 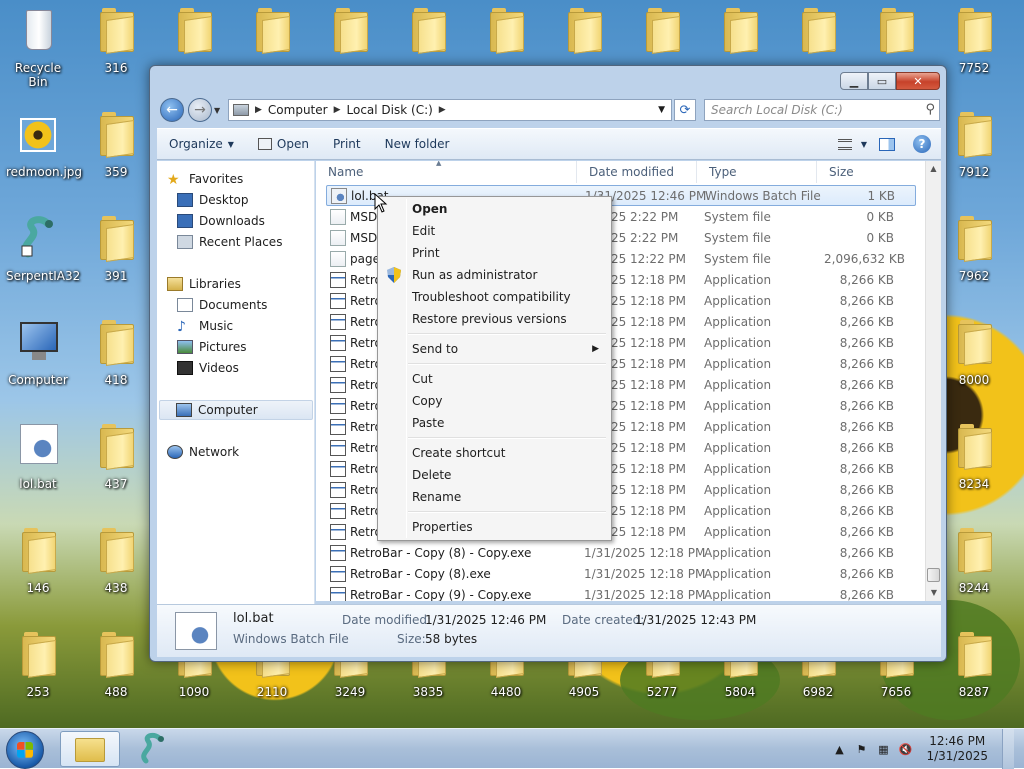 I want to click on menu-cut: Cut, so click(x=494, y=379).